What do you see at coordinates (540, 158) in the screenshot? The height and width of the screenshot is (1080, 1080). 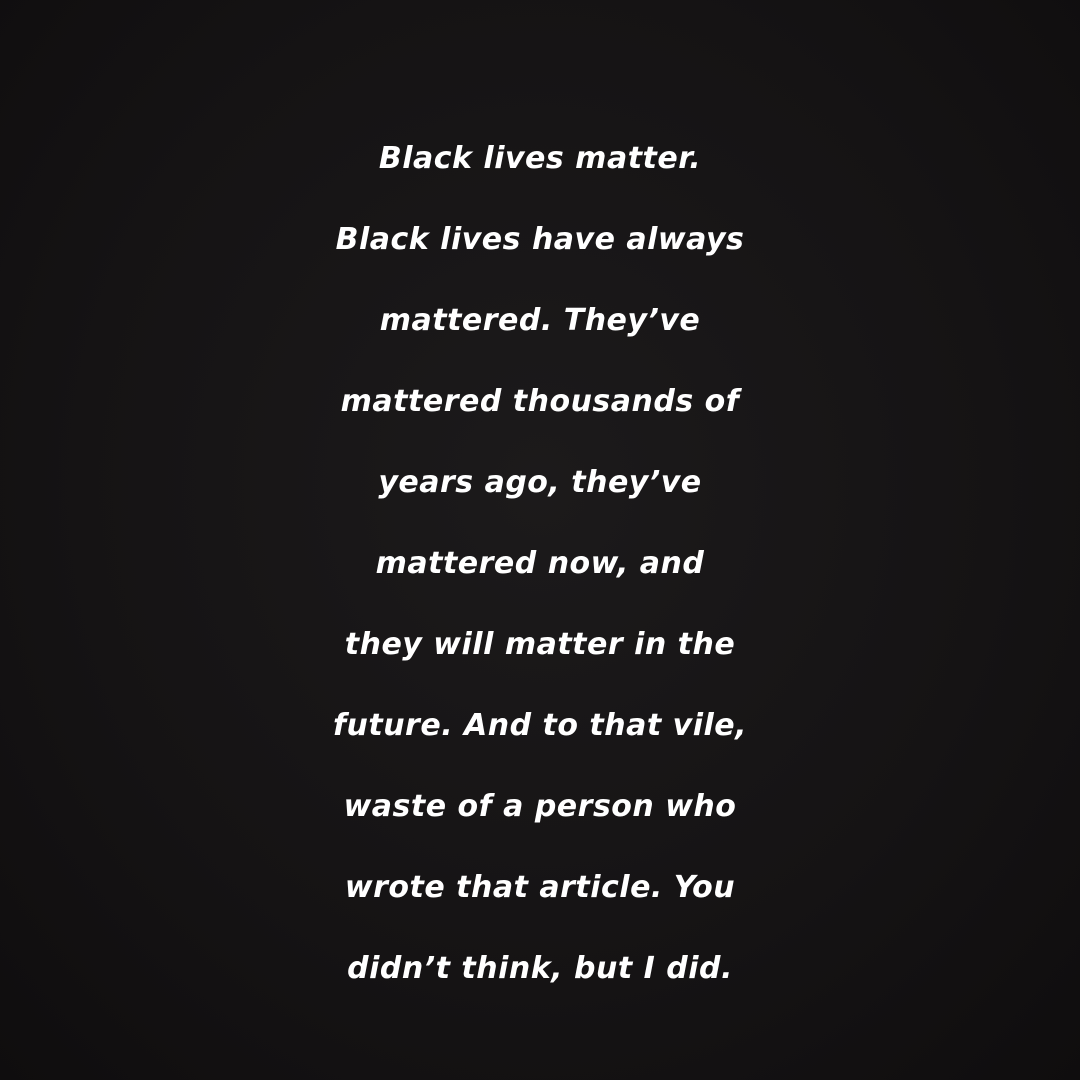 I see `story-text-line: Black lives matter.` at bounding box center [540, 158].